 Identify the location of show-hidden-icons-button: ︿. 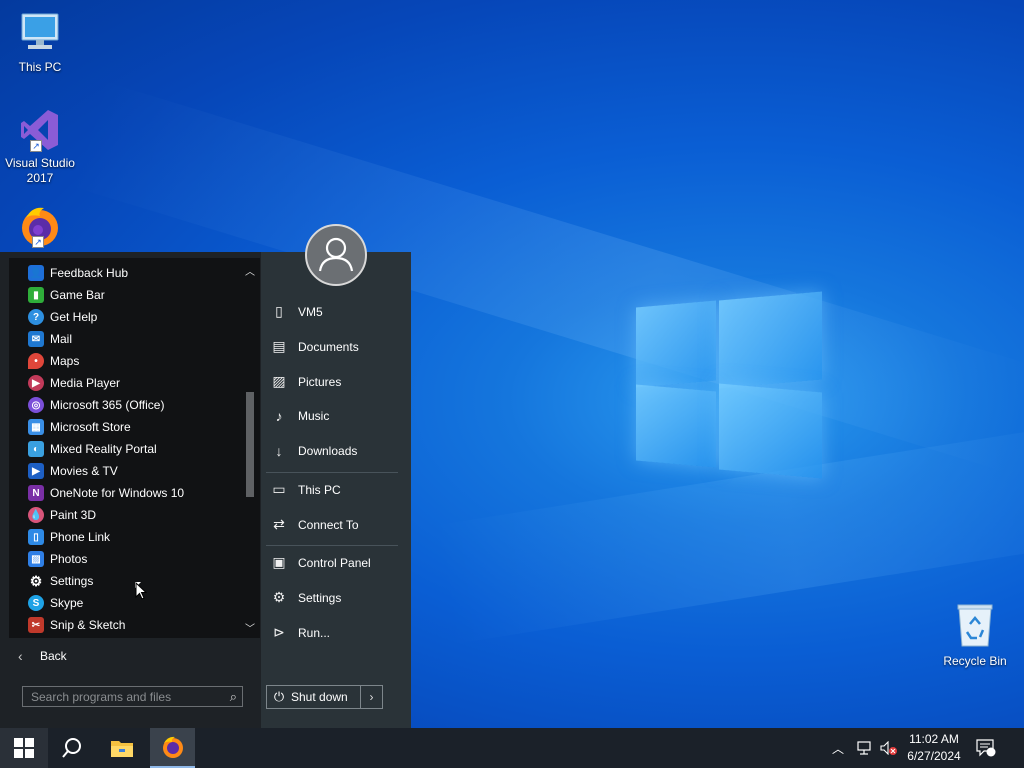
(838, 748).